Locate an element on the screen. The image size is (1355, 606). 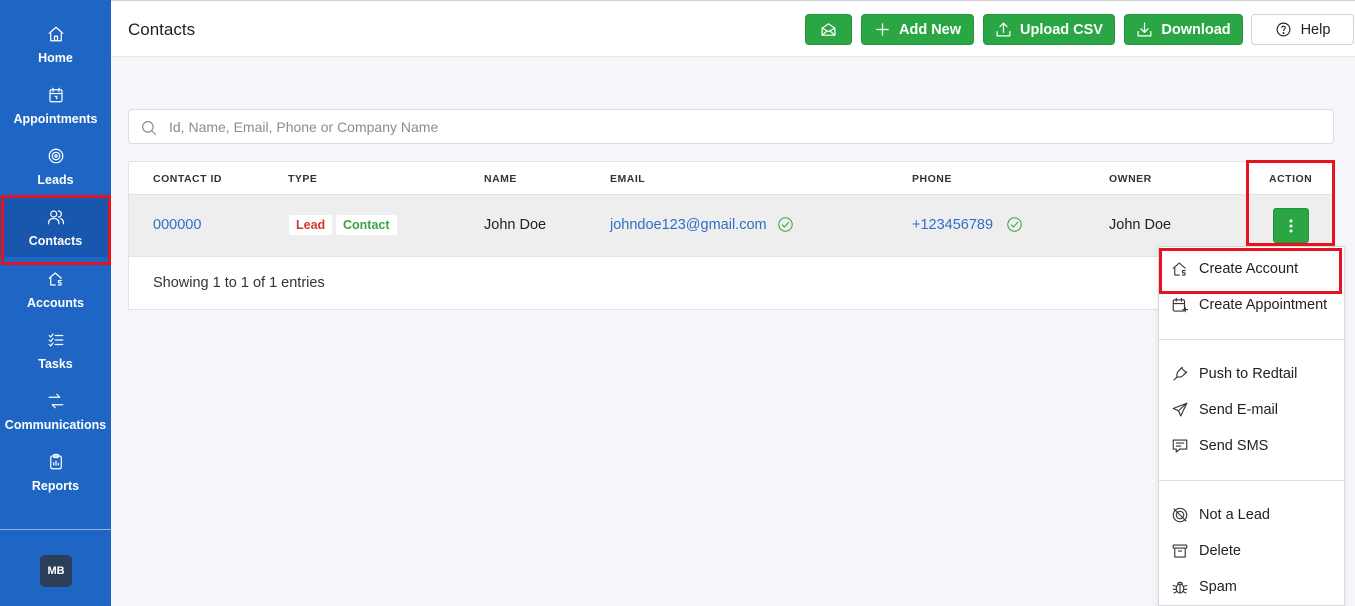
envelope-open-icon is located at coordinates (828, 29).